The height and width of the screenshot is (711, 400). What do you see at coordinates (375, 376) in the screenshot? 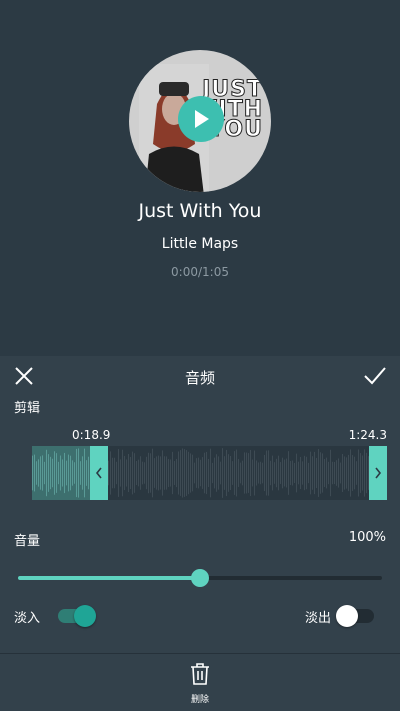
I see `confirm-button` at bounding box center [375, 376].